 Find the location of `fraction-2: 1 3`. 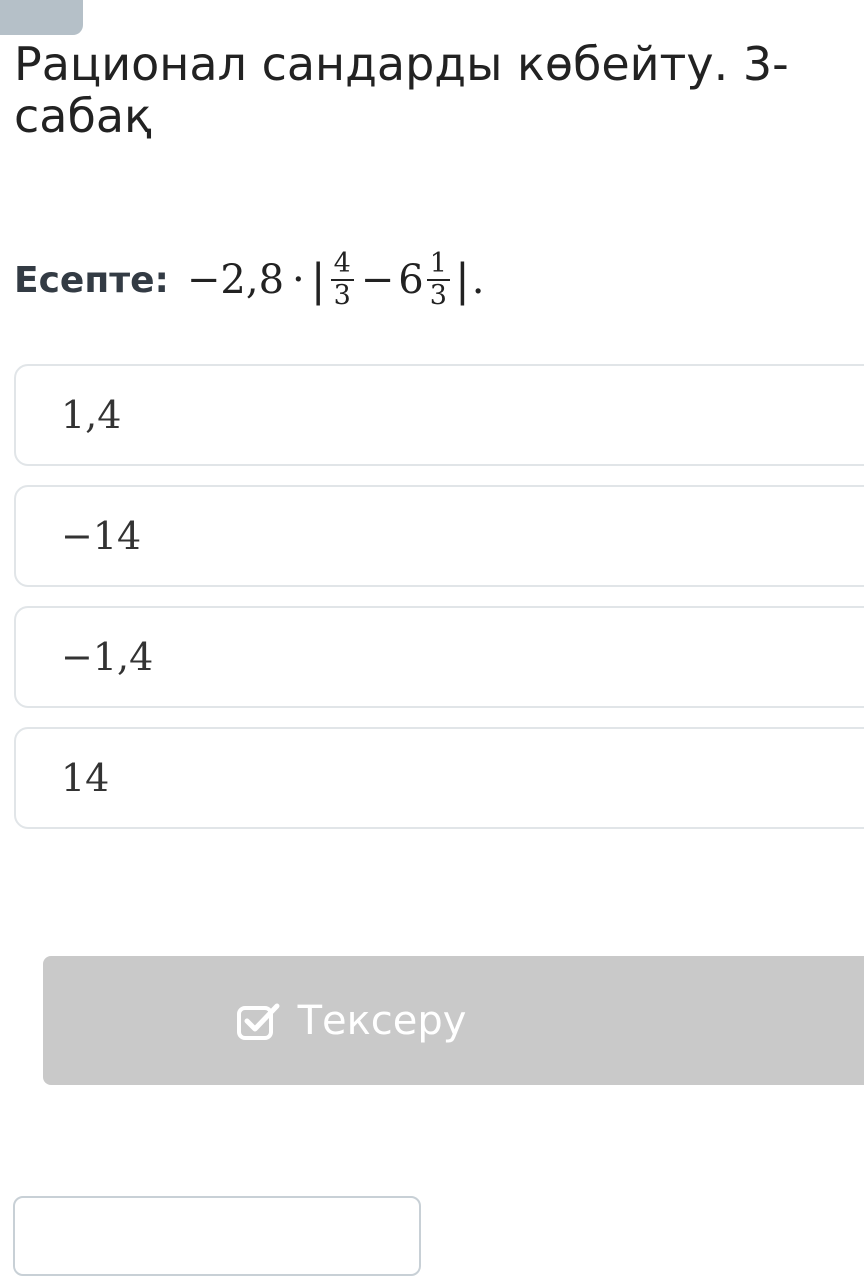

fraction-2: 1 3 is located at coordinates (438, 280).